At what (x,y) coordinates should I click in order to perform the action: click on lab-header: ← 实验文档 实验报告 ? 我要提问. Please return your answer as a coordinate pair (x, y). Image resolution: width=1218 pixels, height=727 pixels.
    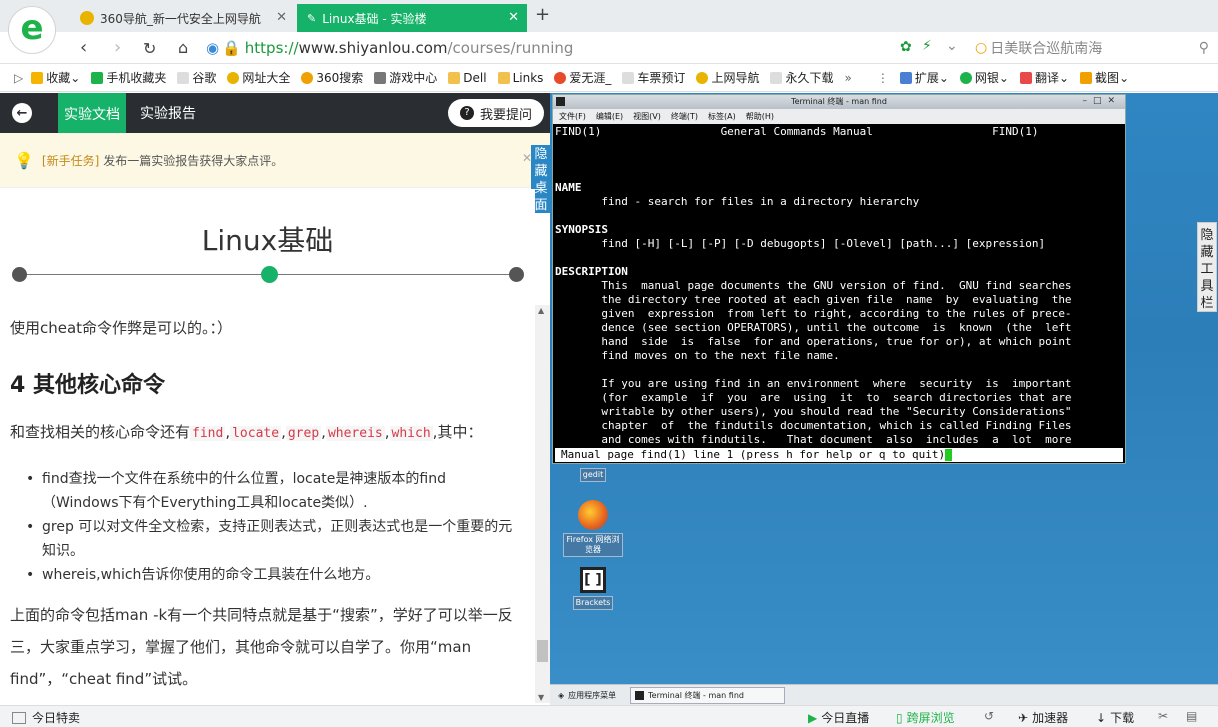
    Looking at the image, I should click on (275, 114).